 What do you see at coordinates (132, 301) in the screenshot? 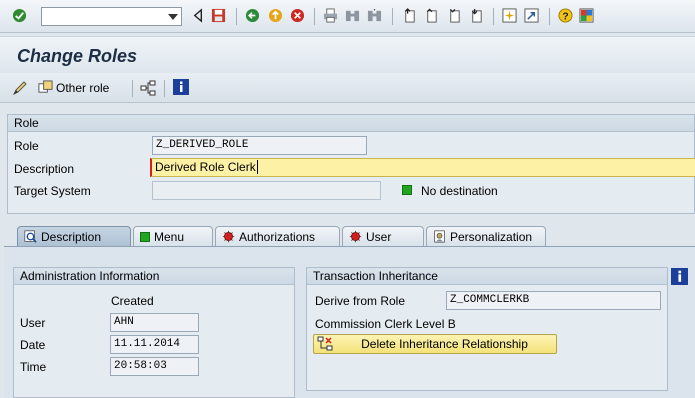
I see `created-header: Created` at bounding box center [132, 301].